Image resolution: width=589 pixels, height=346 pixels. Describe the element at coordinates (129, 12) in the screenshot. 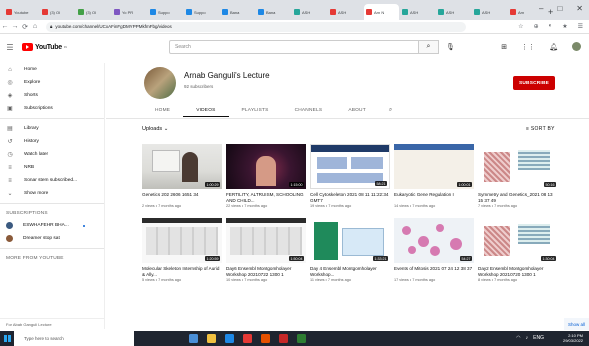

I see `browser-tab: Yo PR` at that location.